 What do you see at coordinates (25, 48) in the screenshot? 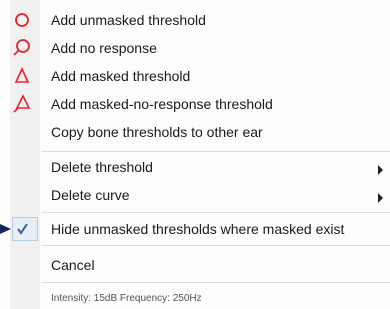
I see `no-response-circle-icon` at bounding box center [25, 48].